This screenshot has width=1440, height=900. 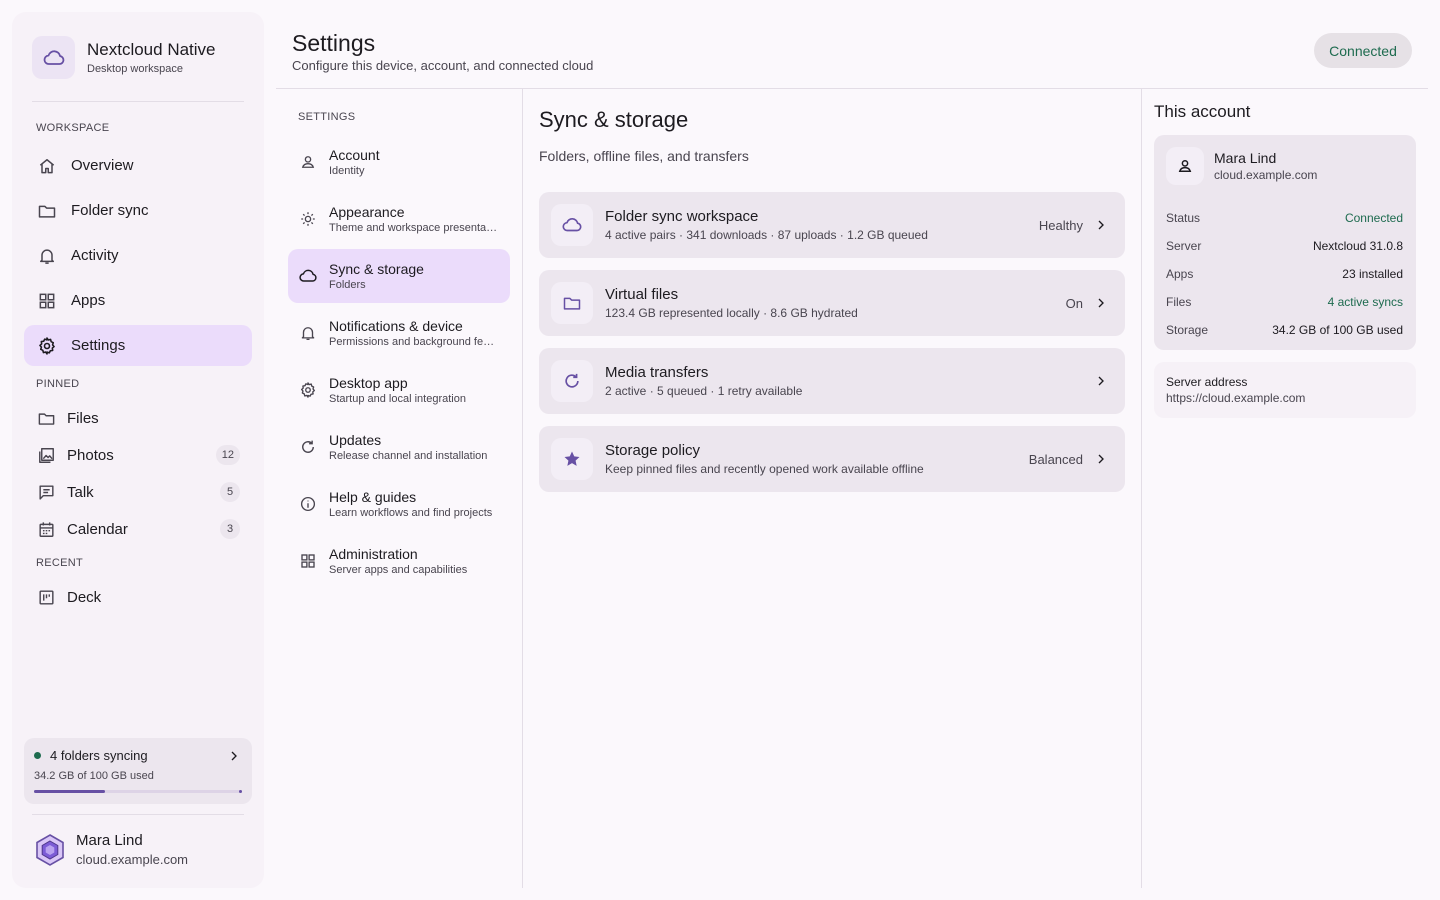 What do you see at coordinates (397, 398) in the screenshot?
I see `settings-item-subtitle: Startup and local integration` at bounding box center [397, 398].